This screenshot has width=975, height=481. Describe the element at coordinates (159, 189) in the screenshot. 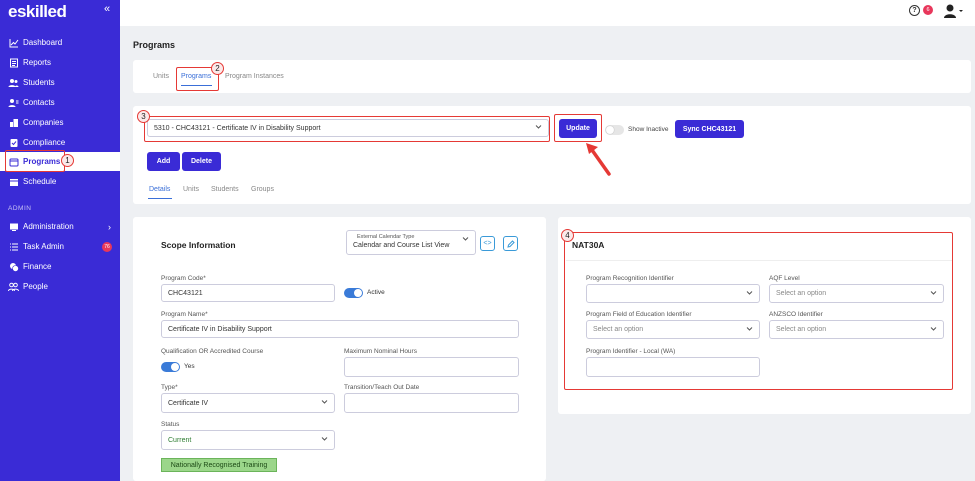

I see `subtab-details: Details` at that location.